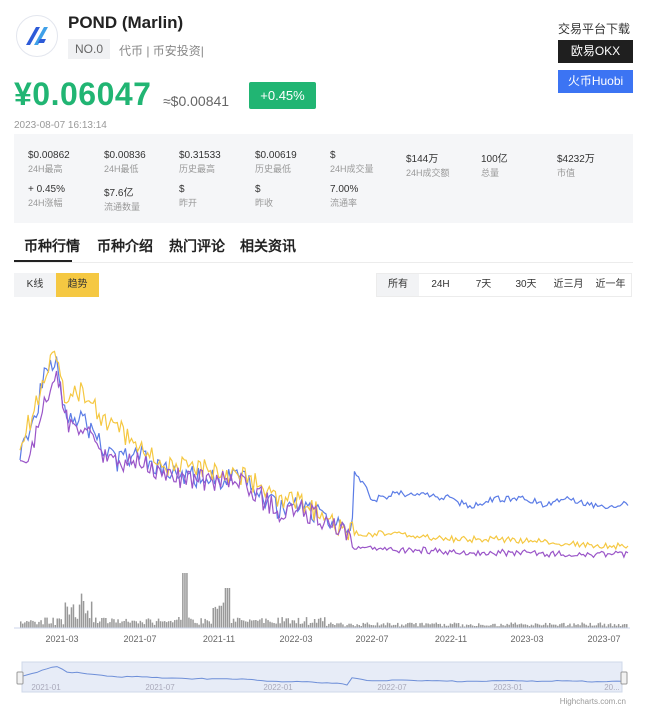 The image size is (650, 711). Describe the element at coordinates (526, 285) in the screenshot. I see `range-30d-button: 30天` at that location.